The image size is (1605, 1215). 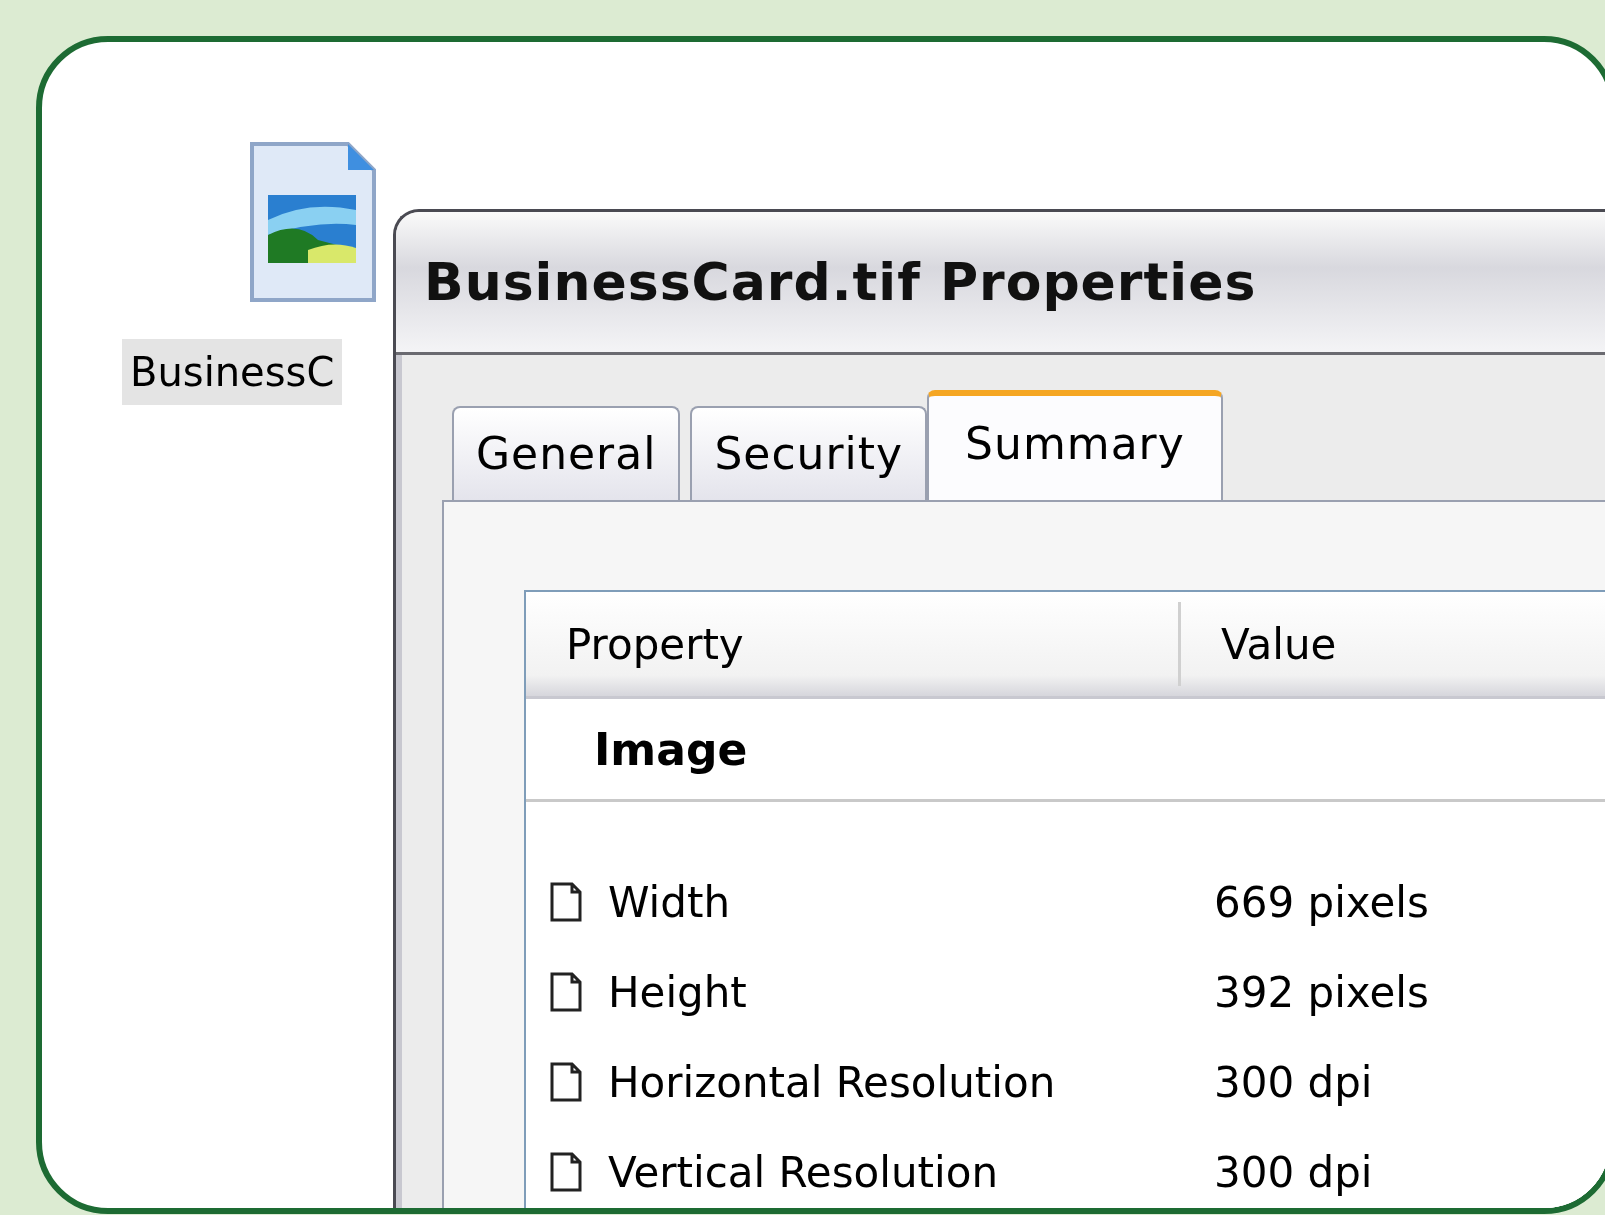 I want to click on window-title: BusinessCard.tif Properties, so click(x=840, y=282).